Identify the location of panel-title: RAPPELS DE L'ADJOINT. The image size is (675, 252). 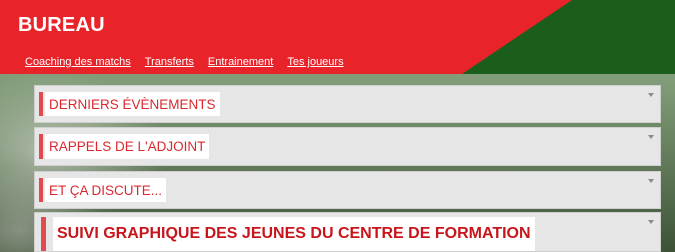
(127, 146).